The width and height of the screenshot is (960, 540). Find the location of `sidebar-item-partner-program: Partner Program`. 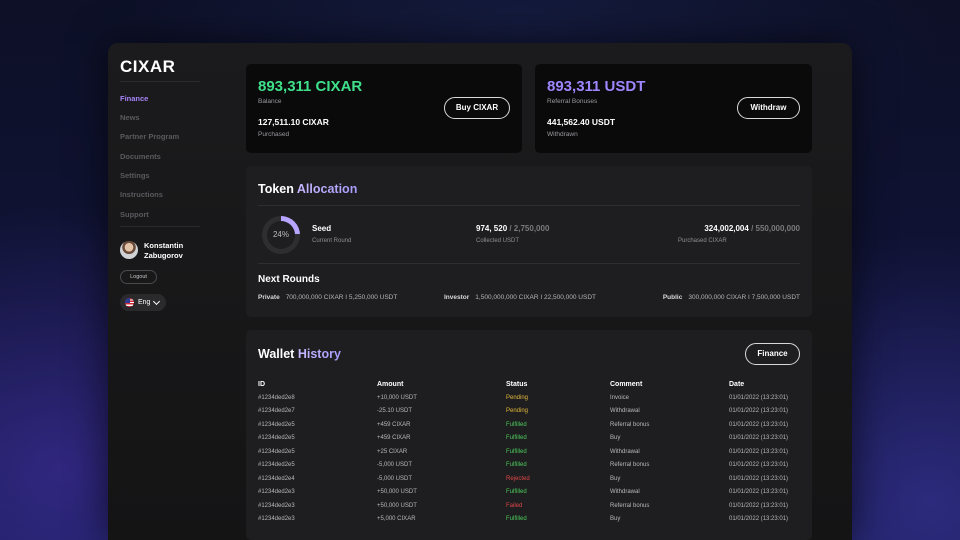

sidebar-item-partner-program: Partner Program is located at coordinates (149, 136).